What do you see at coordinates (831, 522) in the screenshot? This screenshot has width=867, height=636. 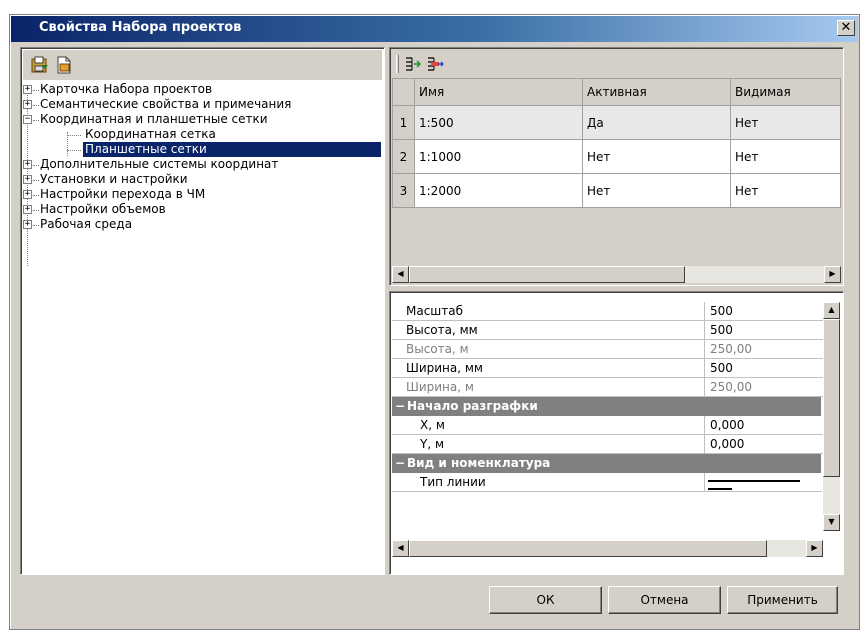 I see `scroll-down-button: ▼` at bounding box center [831, 522].